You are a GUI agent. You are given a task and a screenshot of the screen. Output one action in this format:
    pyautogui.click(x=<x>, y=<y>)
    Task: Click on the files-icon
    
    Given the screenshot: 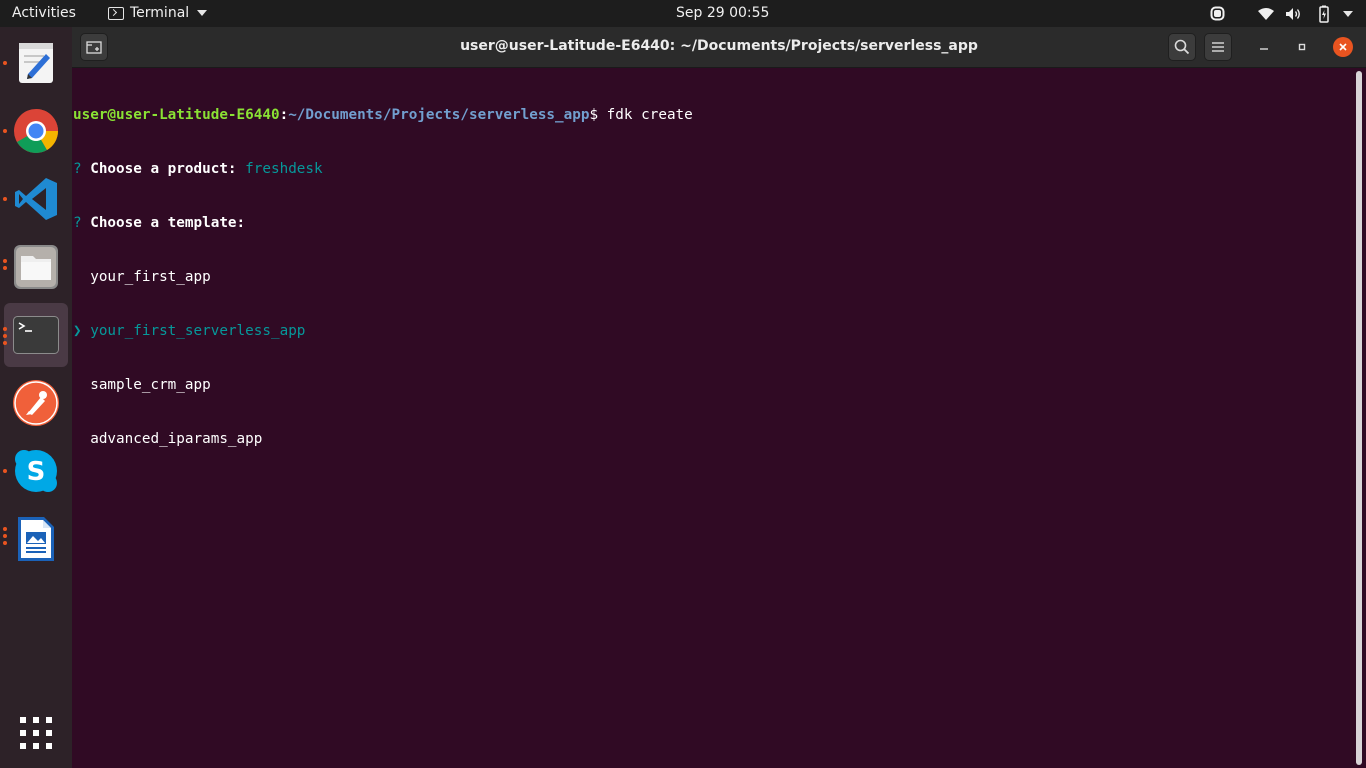 What is the action you would take?
    pyautogui.click(x=36, y=267)
    